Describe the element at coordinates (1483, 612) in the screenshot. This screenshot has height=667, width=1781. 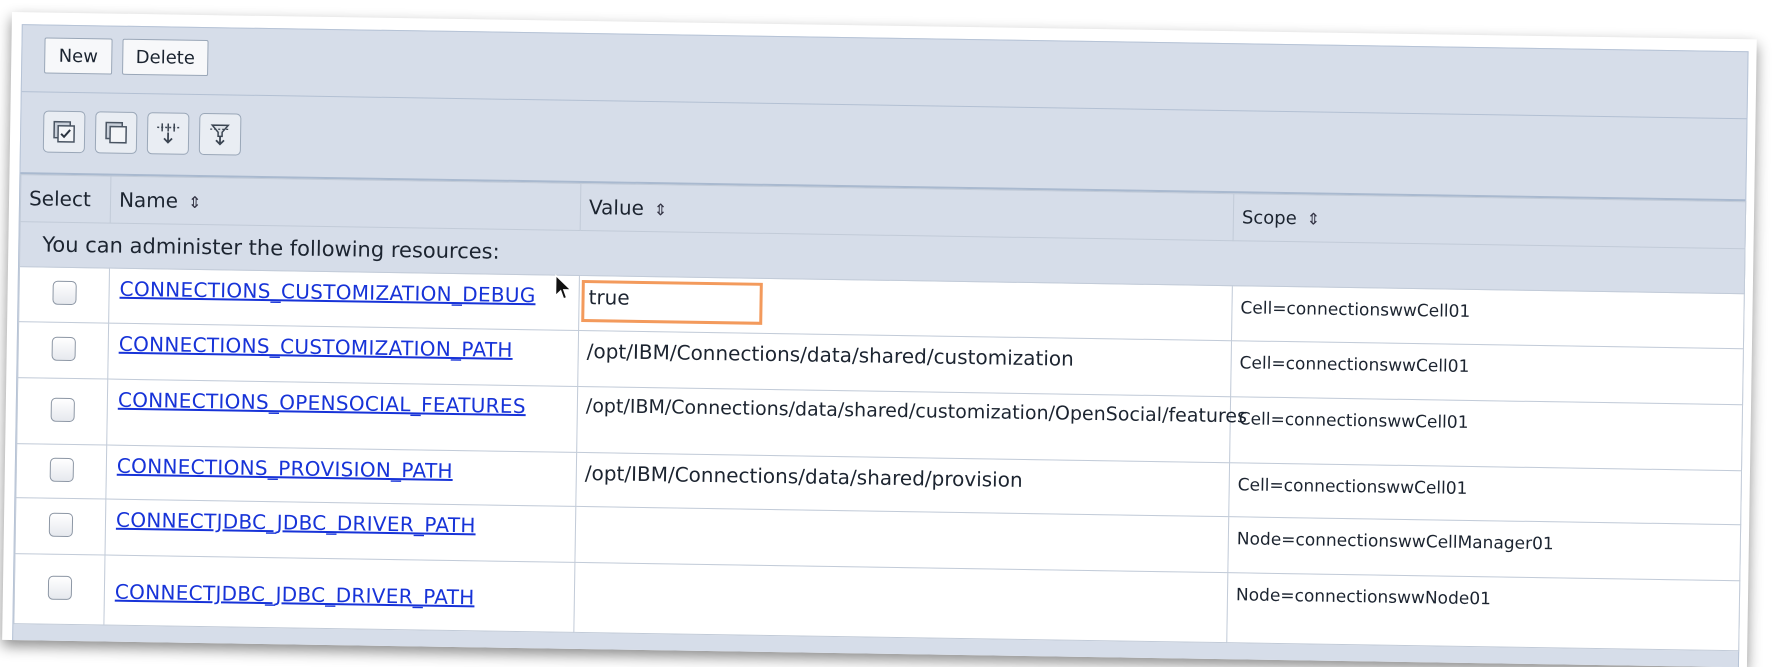
I see `scope-cell: Node=connectionswwNode01` at that location.